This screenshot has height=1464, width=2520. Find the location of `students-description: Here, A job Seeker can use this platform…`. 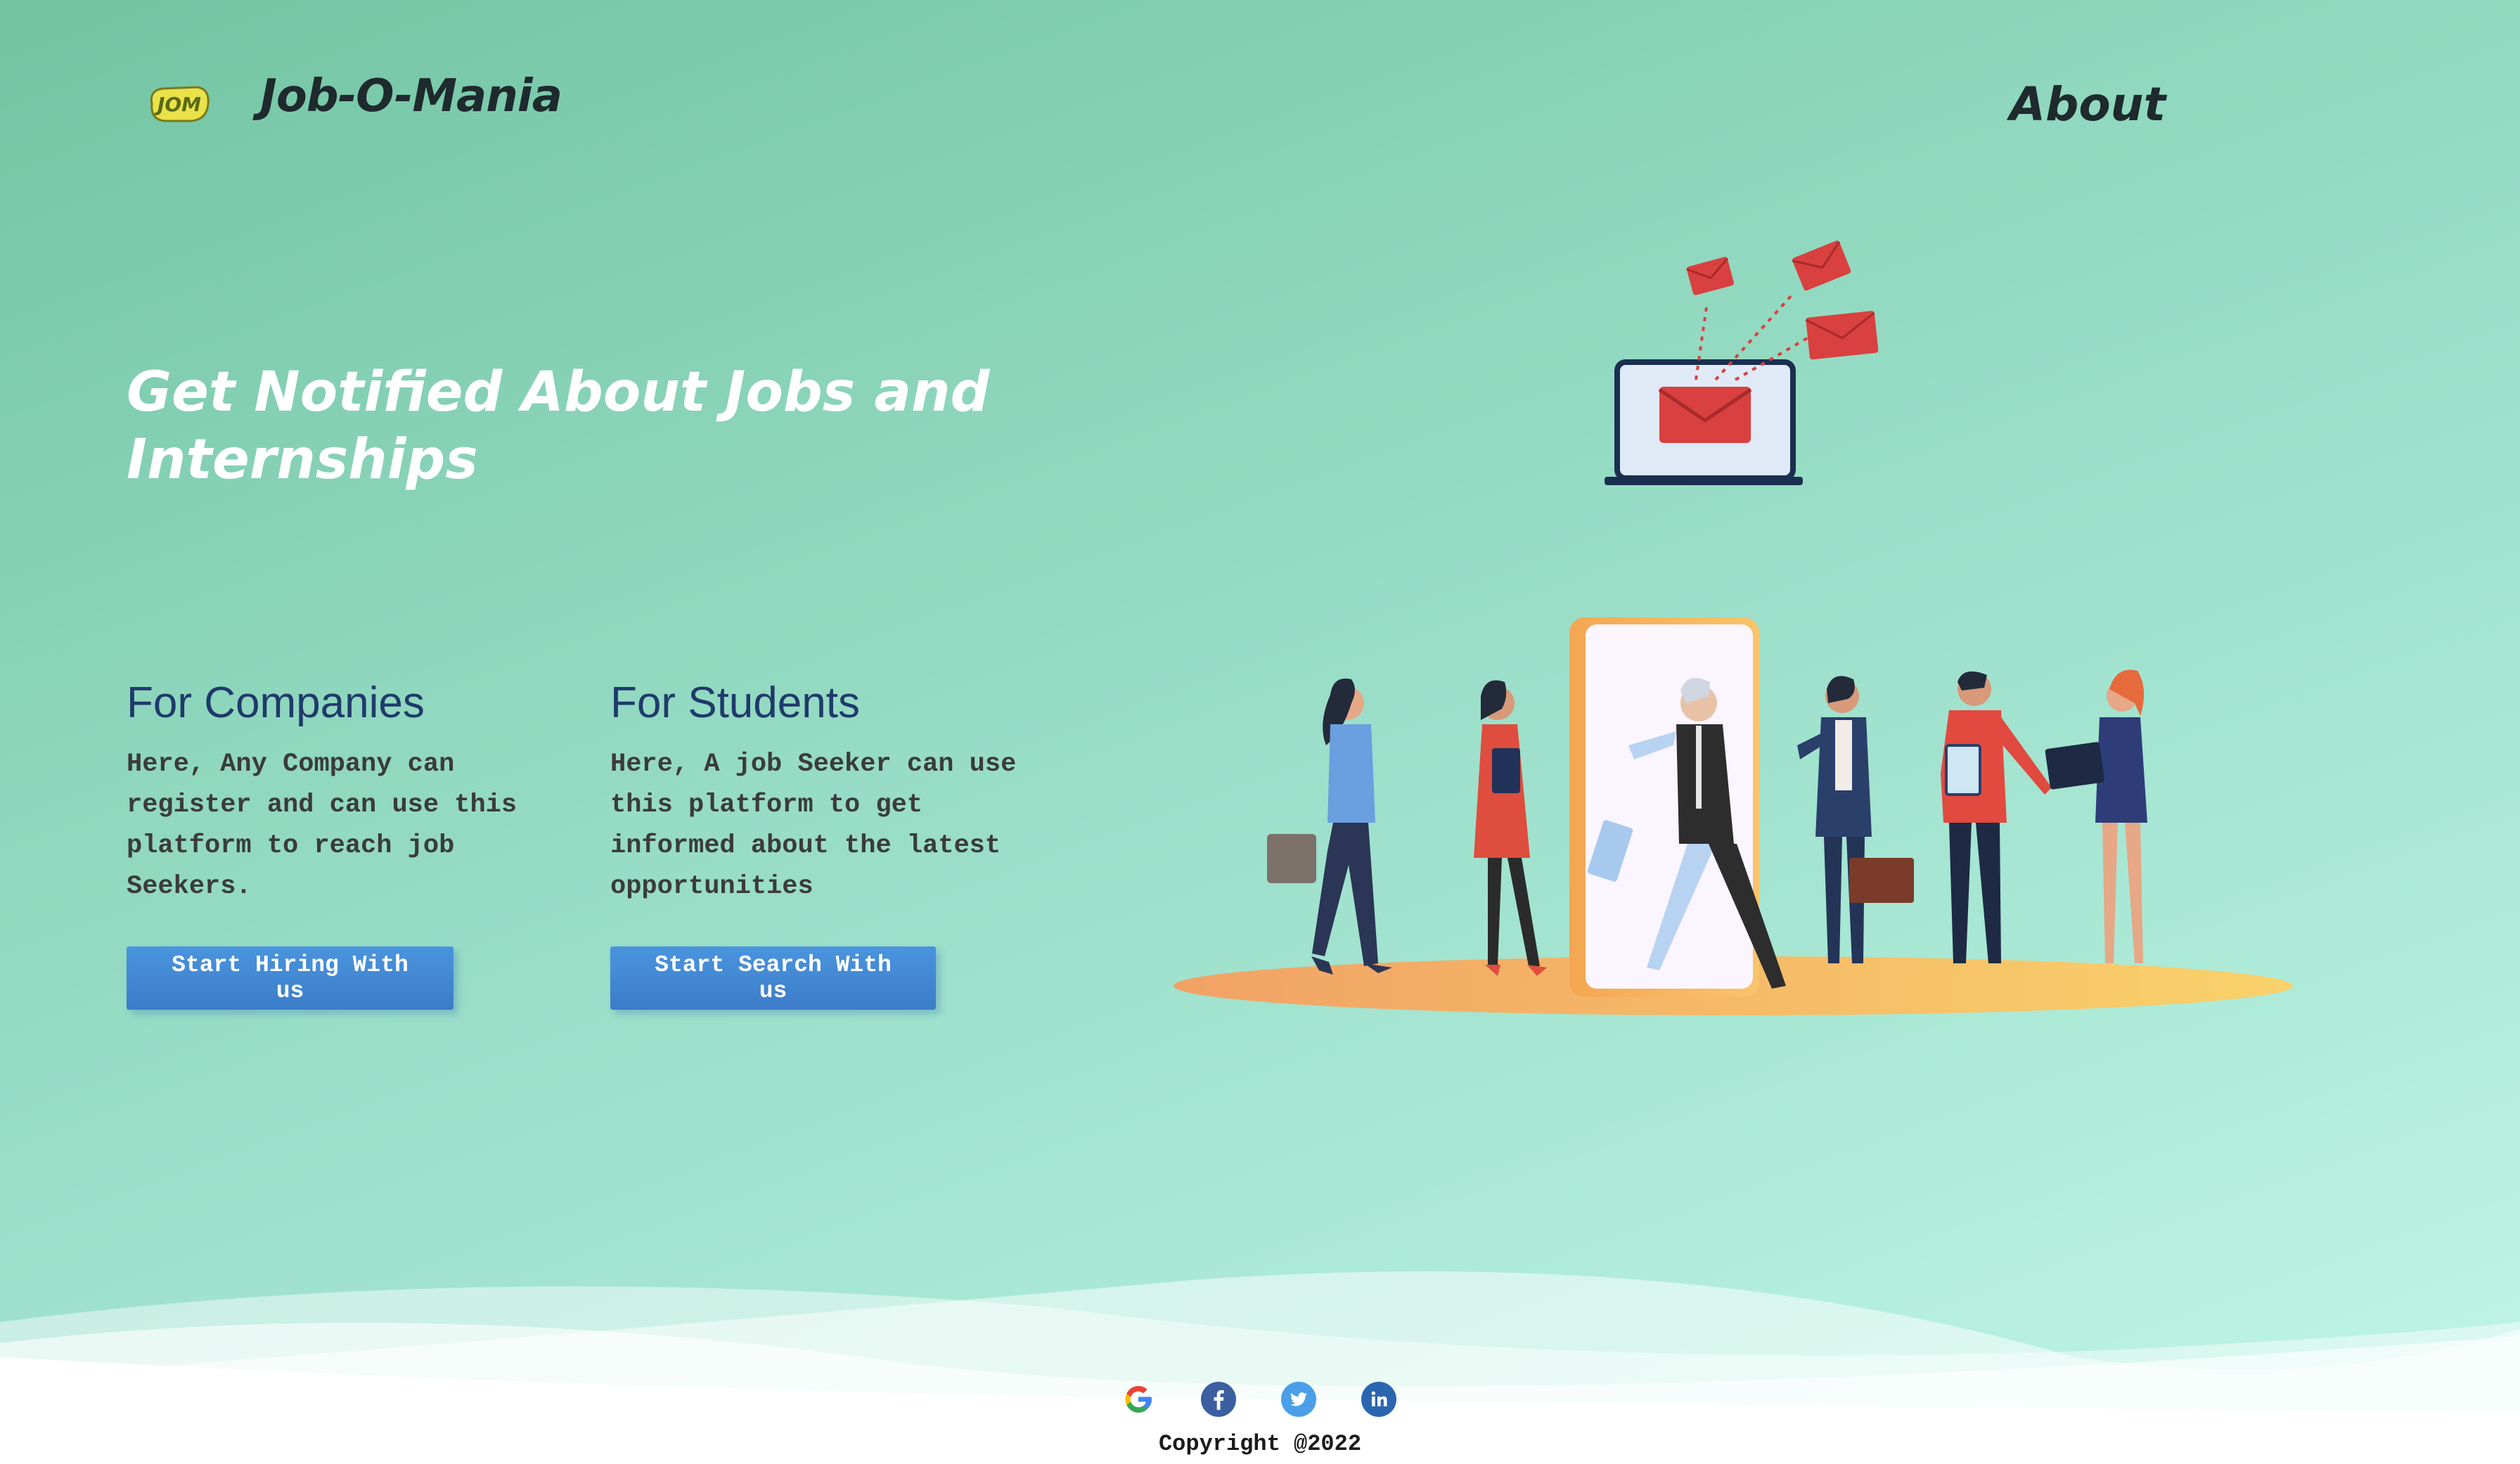

students-description: Here, A job Seeker can use this platform… is located at coordinates (814, 825).